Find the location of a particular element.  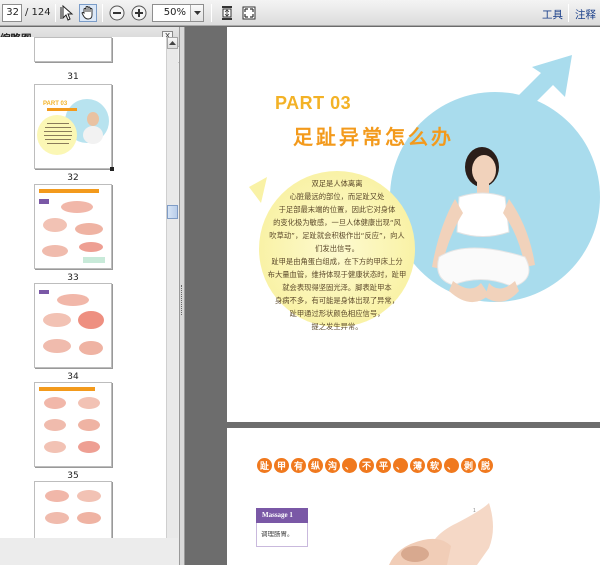

panel-splitter is located at coordinates (182, 296).